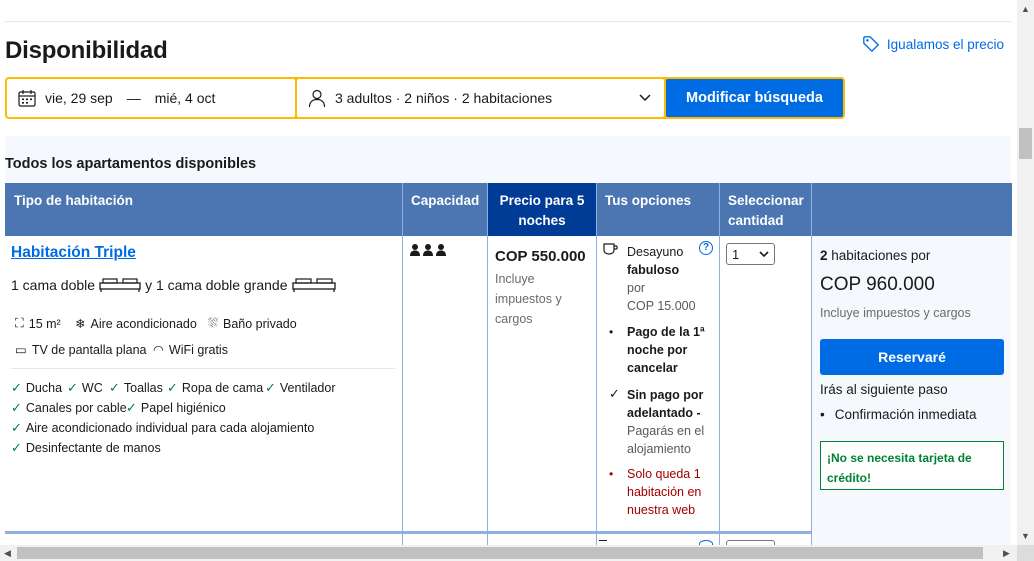 This screenshot has width=1034, height=561. Describe the element at coordinates (652, 368) in the screenshot. I see `payment-line: cancelar` at that location.